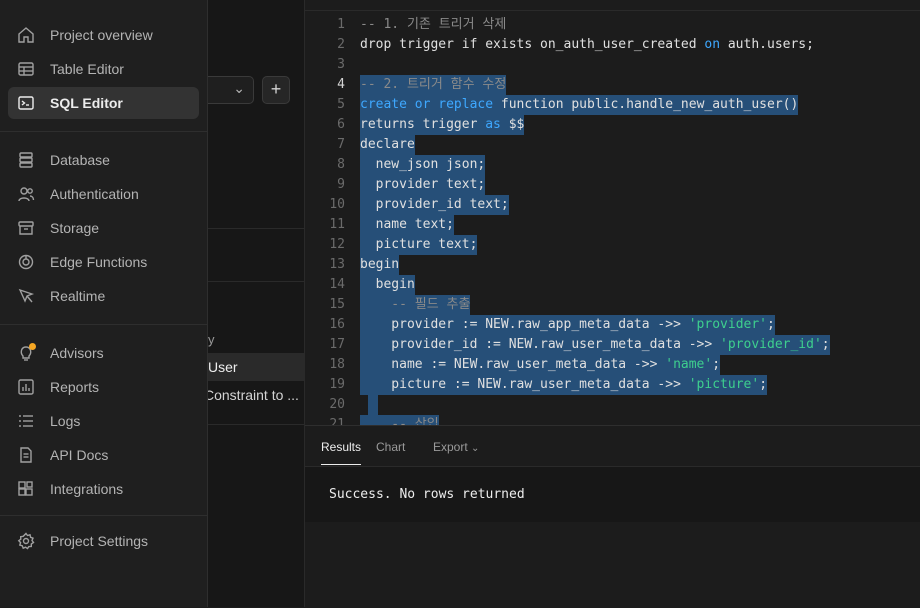 The height and width of the screenshot is (608, 920). Describe the element at coordinates (276, 90) in the screenshot. I see `add-snippet-button: +` at that location.